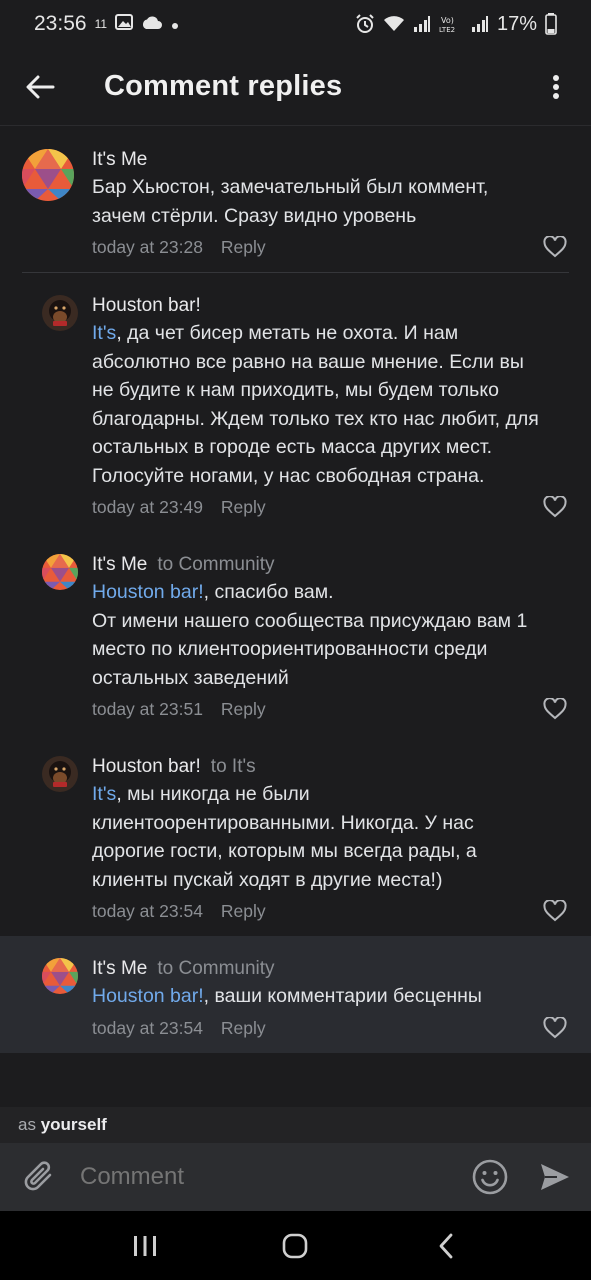 Image resolution: width=591 pixels, height=1280 pixels. What do you see at coordinates (223, 86) in the screenshot?
I see `page-title: Comment replies` at bounding box center [223, 86].